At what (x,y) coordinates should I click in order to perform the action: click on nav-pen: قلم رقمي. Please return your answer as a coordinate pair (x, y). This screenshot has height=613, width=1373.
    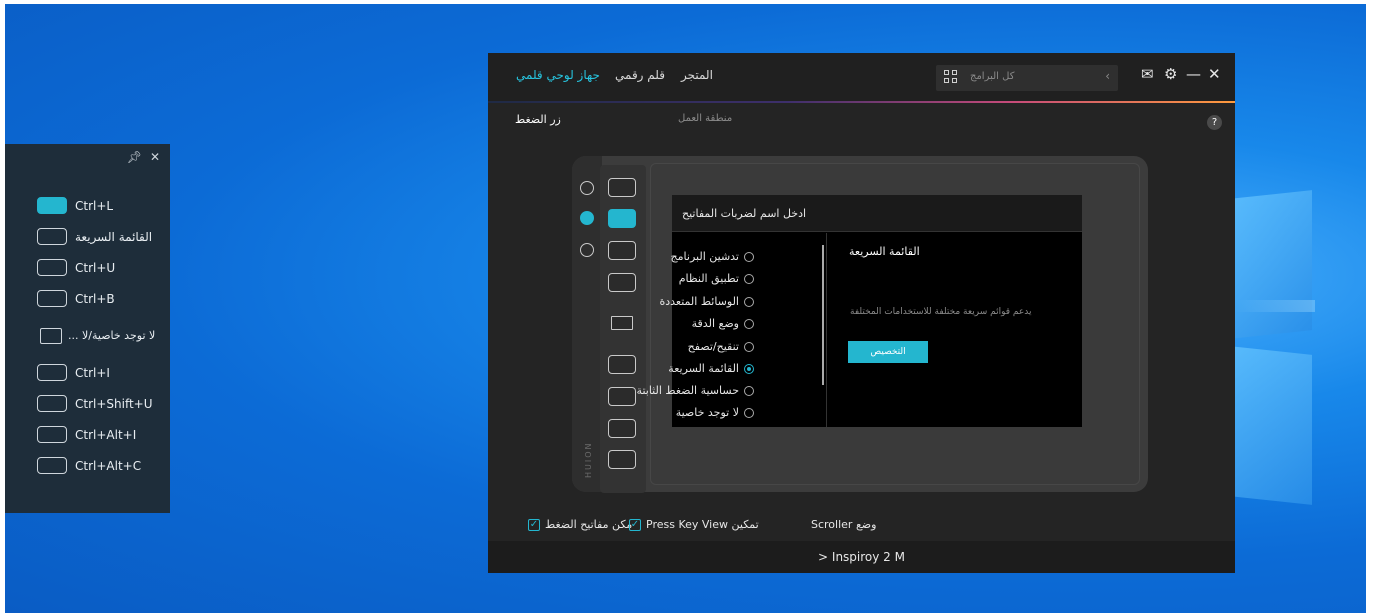
    Looking at the image, I should click on (640, 75).